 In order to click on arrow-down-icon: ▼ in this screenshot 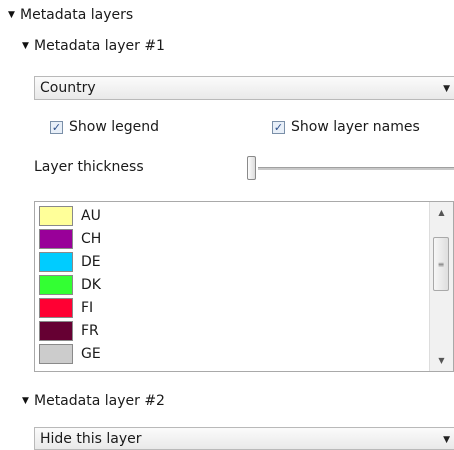, I will do `click(441, 360)`.